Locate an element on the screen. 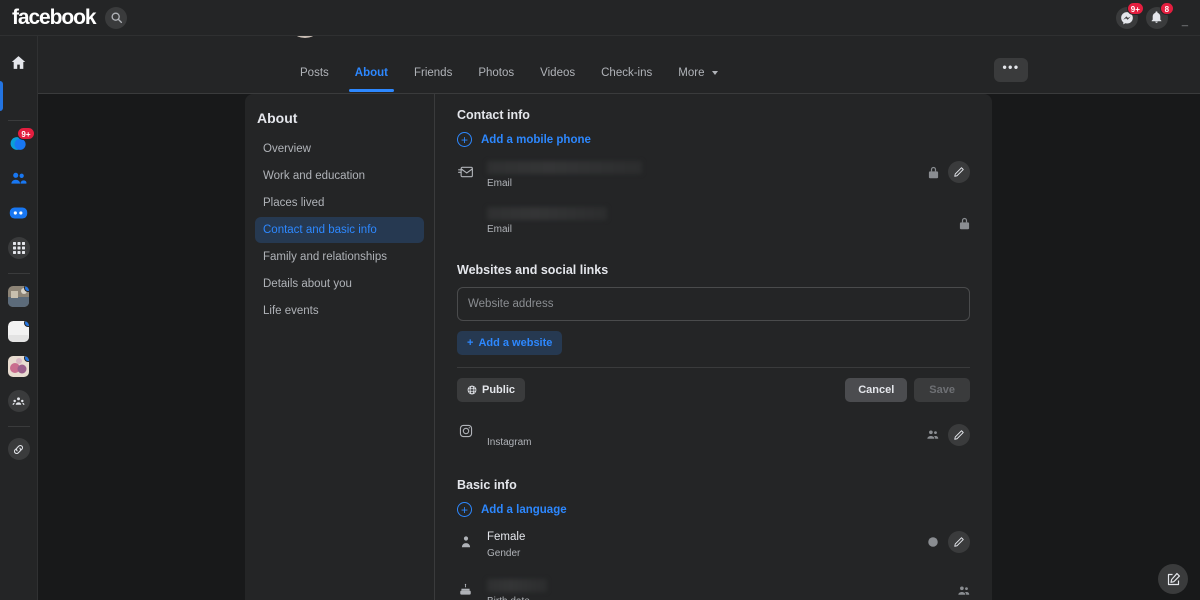  rail-item-friends is located at coordinates (19, 178).